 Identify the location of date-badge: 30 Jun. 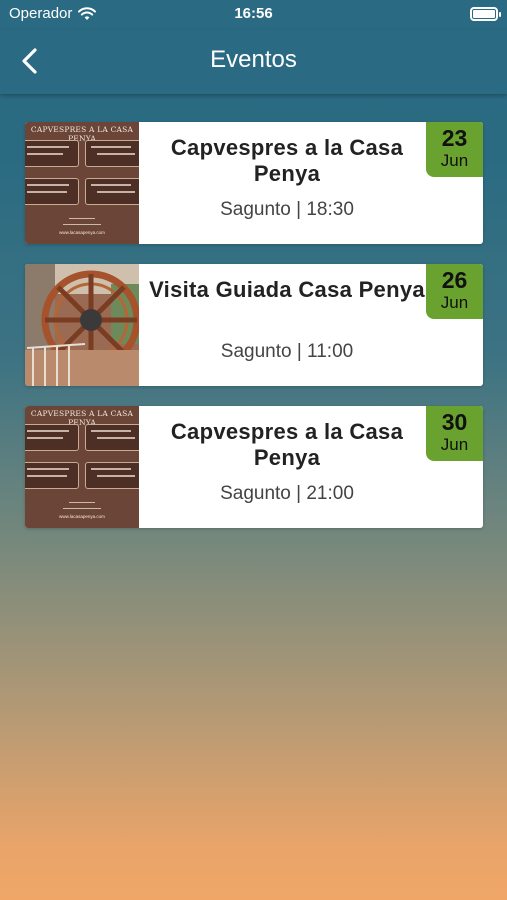
(454, 433).